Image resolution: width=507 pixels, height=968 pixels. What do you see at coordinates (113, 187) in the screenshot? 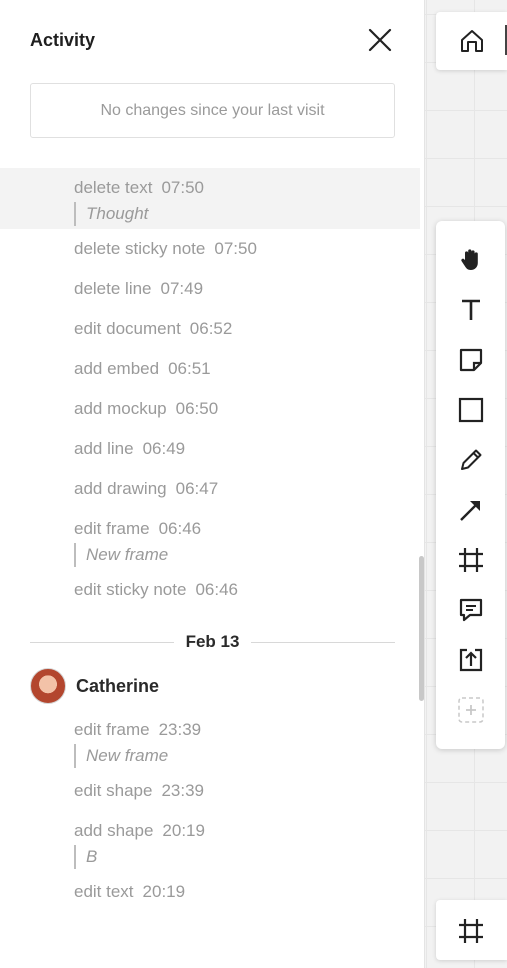
I see `entry-action: delete text` at bounding box center [113, 187].